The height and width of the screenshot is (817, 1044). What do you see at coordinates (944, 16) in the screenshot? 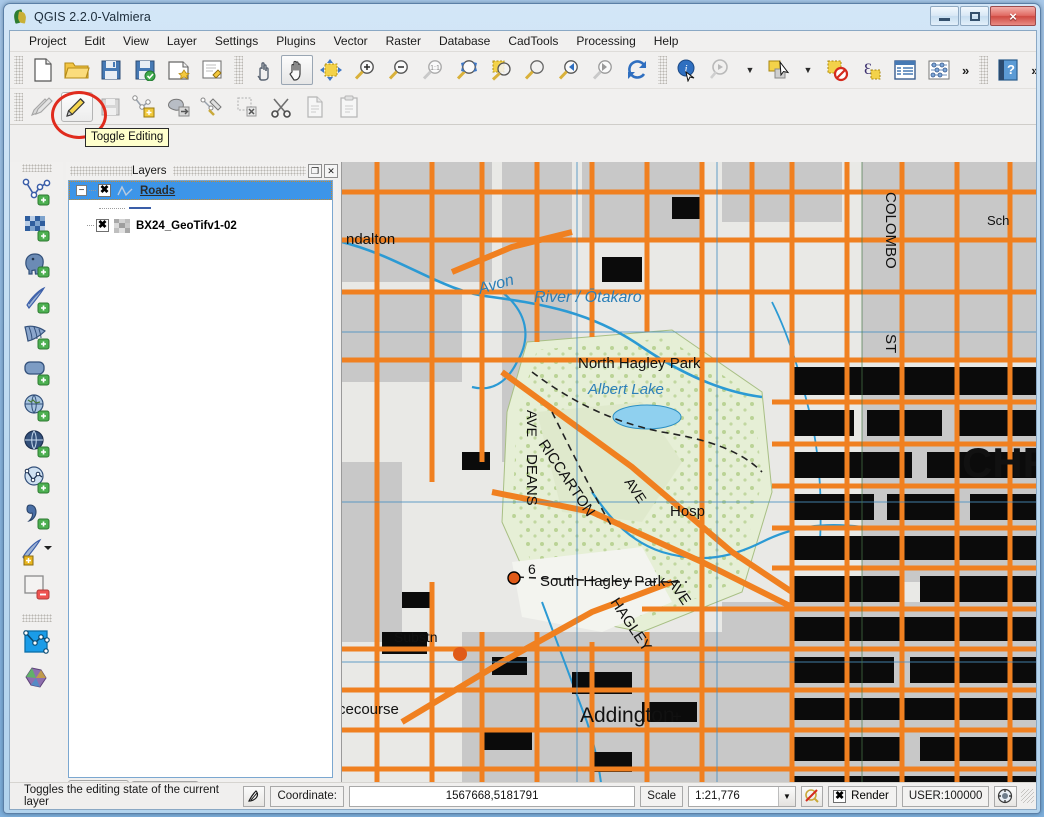
I see `minimize-button` at bounding box center [944, 16].